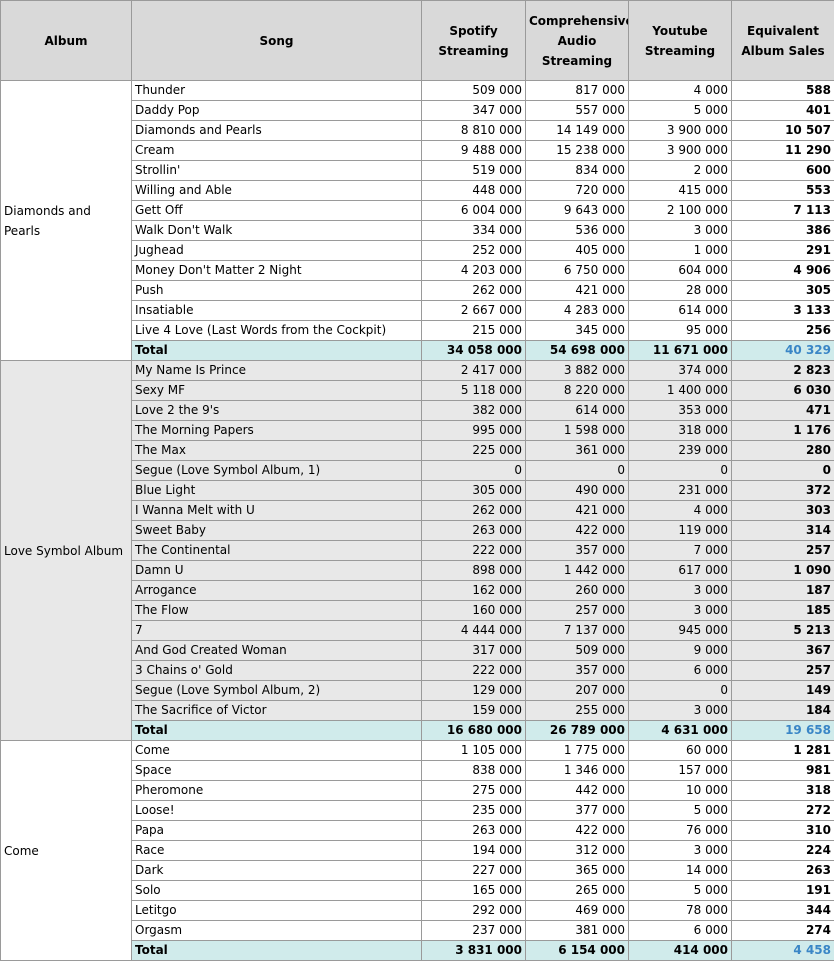 This screenshot has width=834, height=961. What do you see at coordinates (473, 650) in the screenshot?
I see `spotify-cell: 317 000` at bounding box center [473, 650].